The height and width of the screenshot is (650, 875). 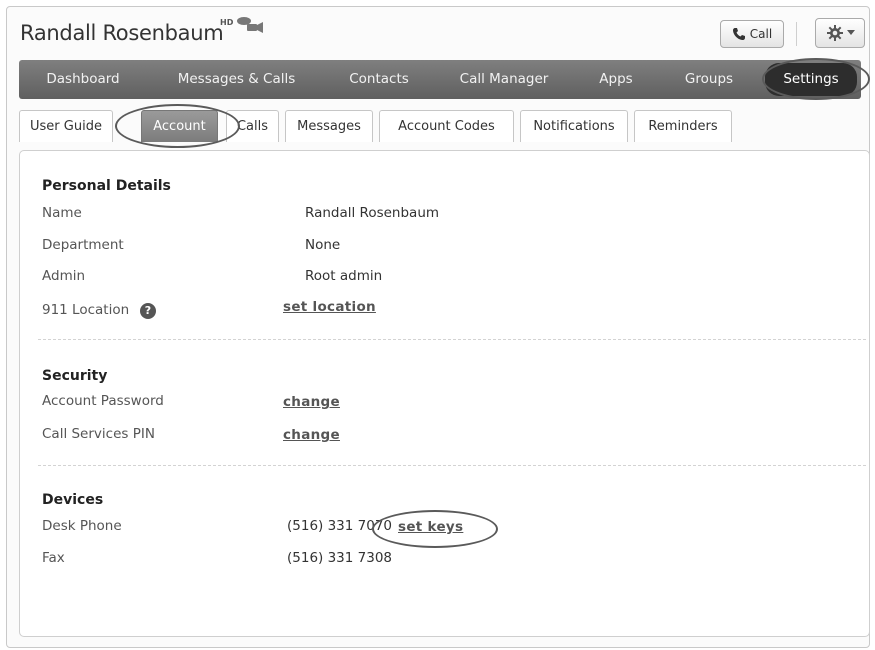 What do you see at coordinates (236, 79) in the screenshot?
I see `nav-messages-calls: Messages & Calls` at bounding box center [236, 79].